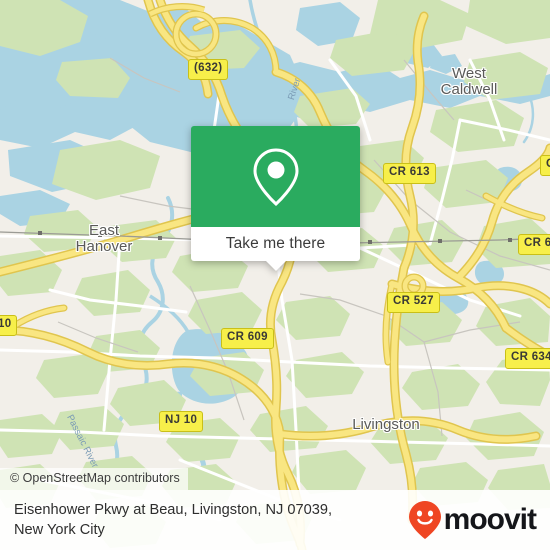 The image size is (550, 550). What do you see at coordinates (59, 530) in the screenshot?
I see `address-line-2: New York City` at bounding box center [59, 530].